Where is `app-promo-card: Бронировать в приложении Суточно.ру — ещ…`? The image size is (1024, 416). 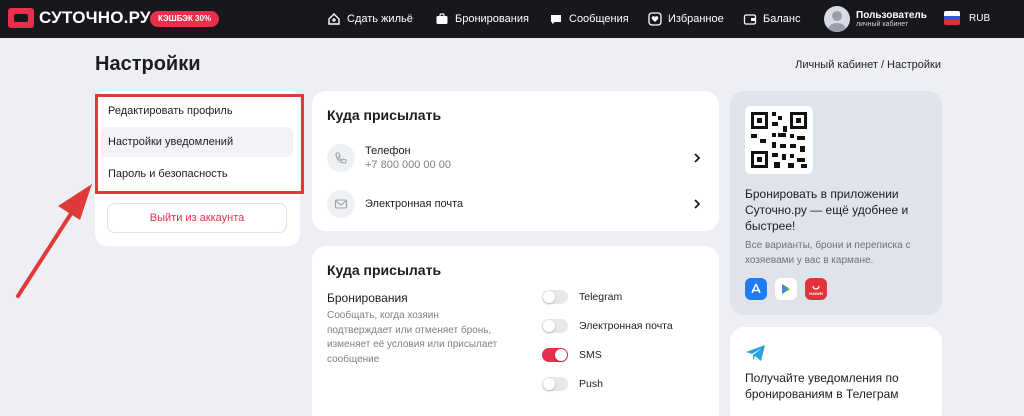
app-promo-card: Бронировать в приложении Суточно.ру — ещ… is located at coordinates (836, 203).